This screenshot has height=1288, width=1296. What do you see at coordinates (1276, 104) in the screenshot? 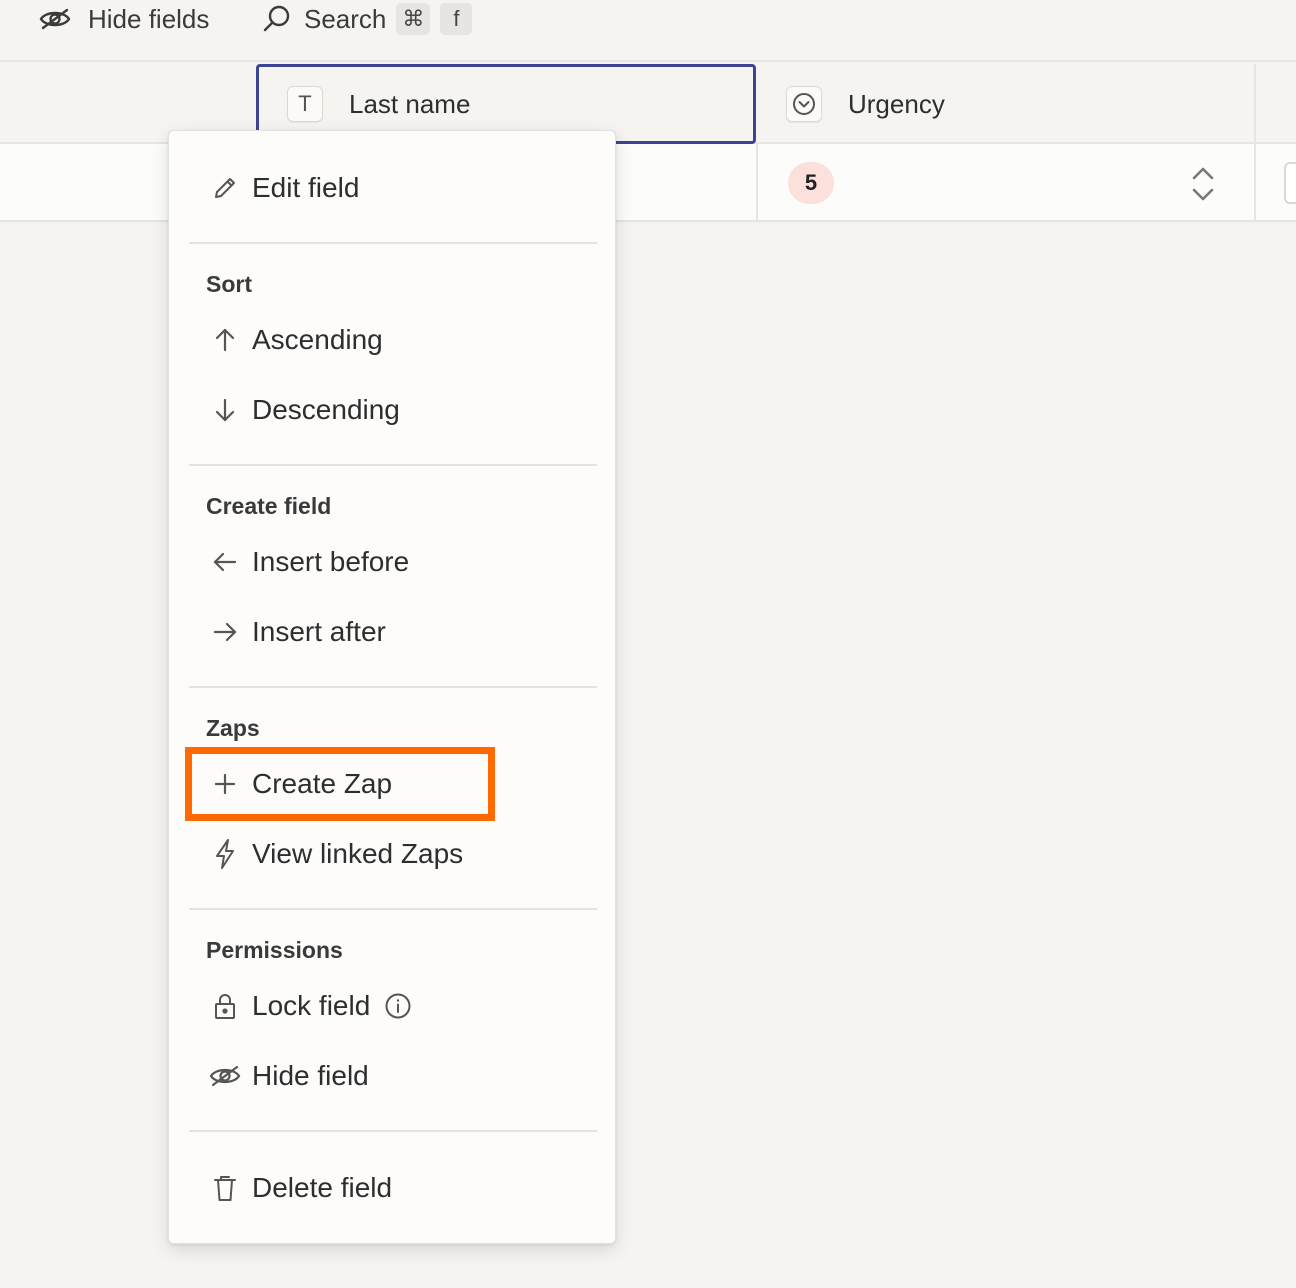
I see `column-header-next` at bounding box center [1276, 104].